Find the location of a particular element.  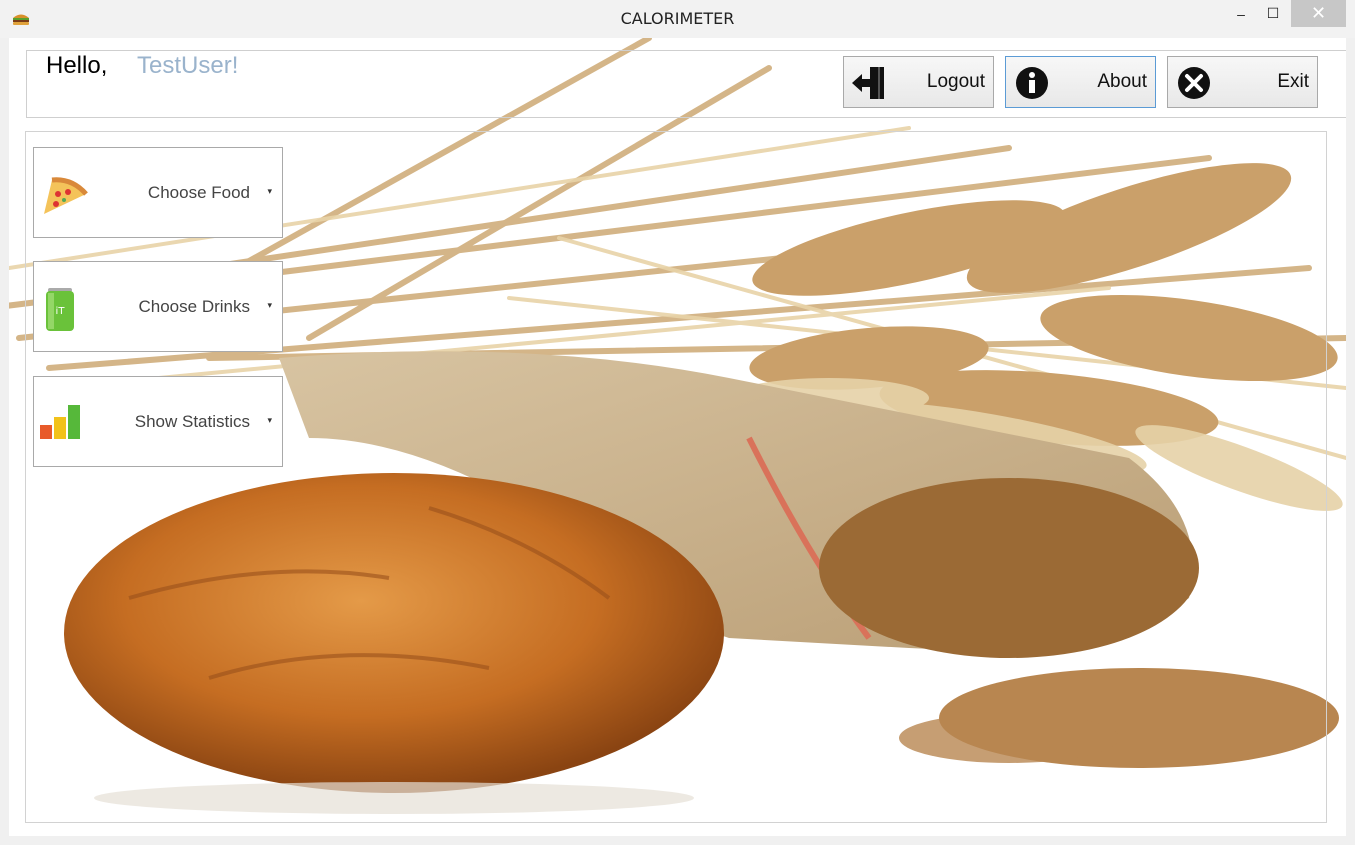

username-label: TestUser! is located at coordinates (188, 66).